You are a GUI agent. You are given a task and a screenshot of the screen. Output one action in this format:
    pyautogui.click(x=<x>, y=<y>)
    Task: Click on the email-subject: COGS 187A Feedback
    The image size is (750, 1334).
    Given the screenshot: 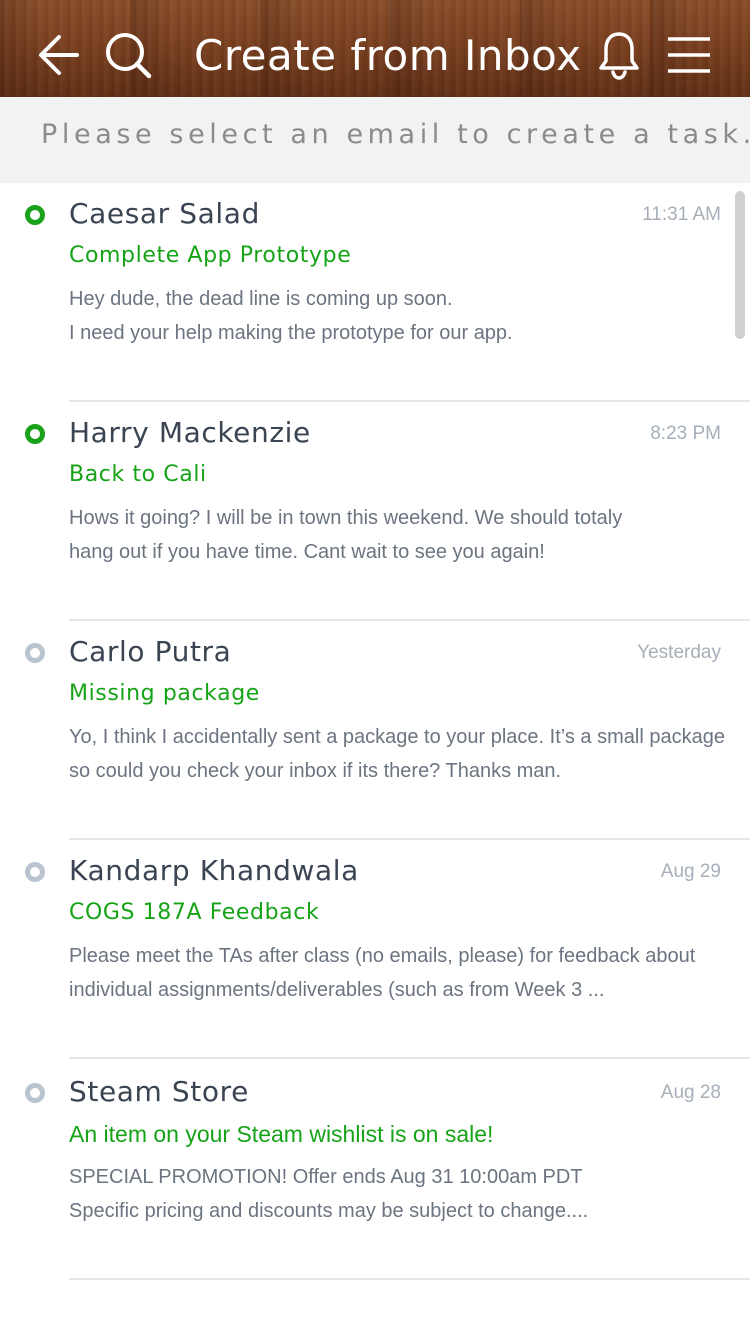 What is the action you would take?
    pyautogui.click(x=194, y=912)
    